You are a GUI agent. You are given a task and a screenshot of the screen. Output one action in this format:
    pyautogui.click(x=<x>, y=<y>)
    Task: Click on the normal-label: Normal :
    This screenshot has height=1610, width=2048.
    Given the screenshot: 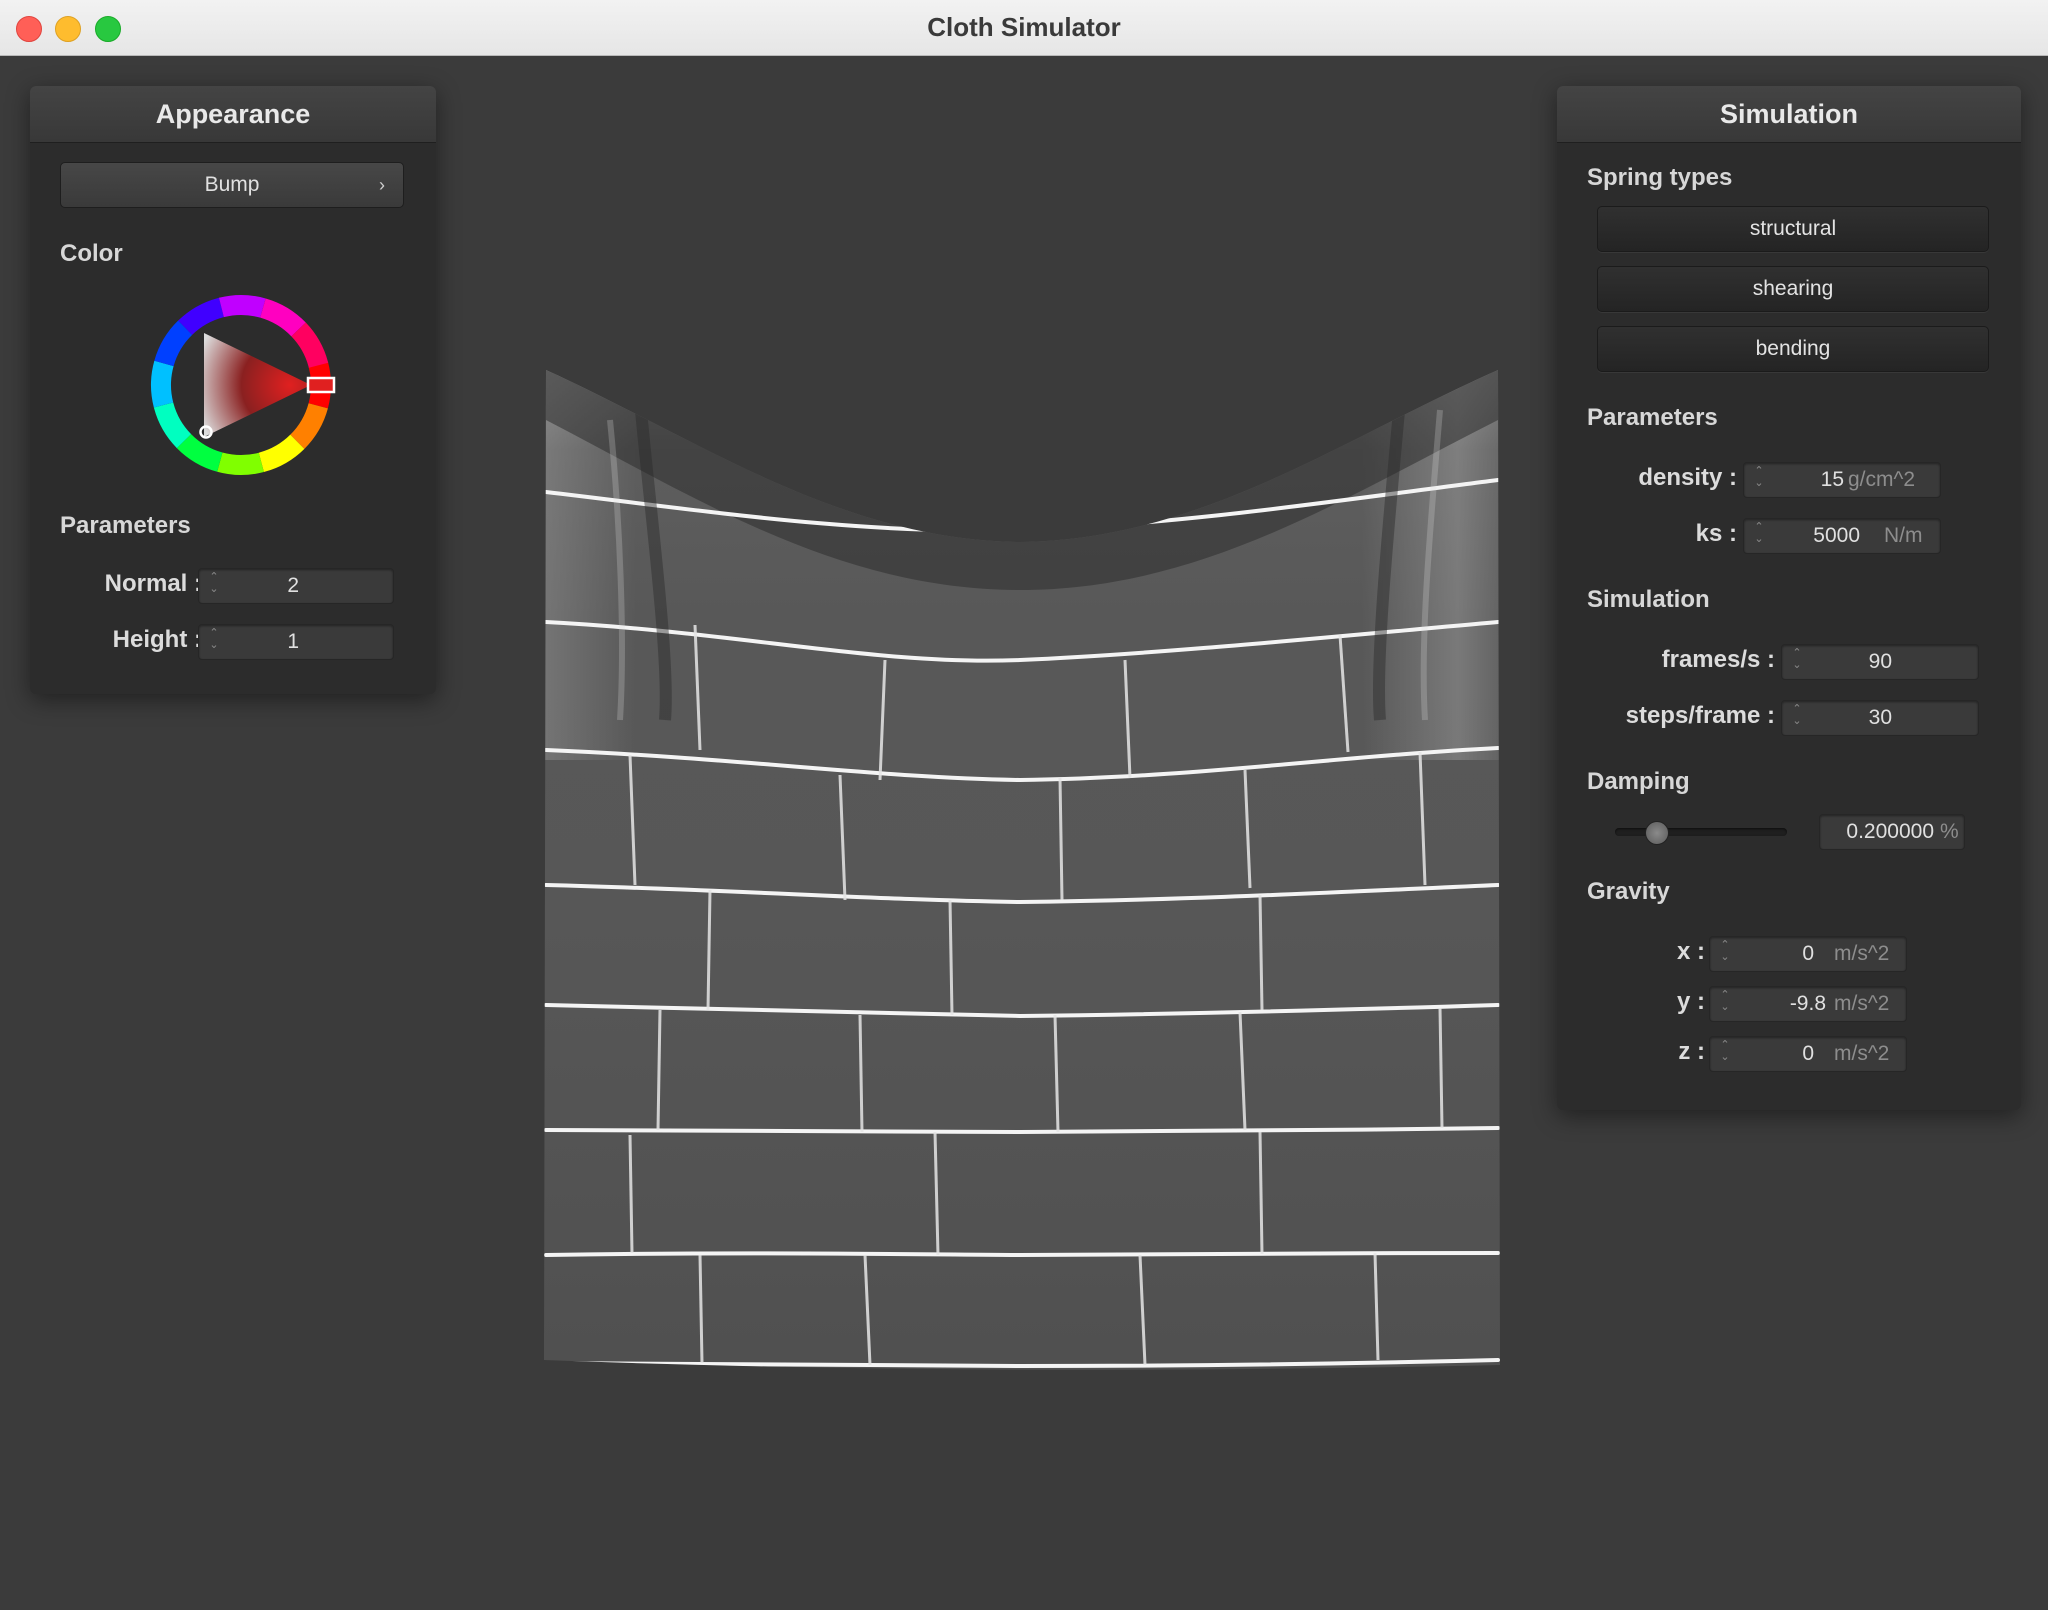 What is the action you would take?
    pyautogui.click(x=153, y=583)
    